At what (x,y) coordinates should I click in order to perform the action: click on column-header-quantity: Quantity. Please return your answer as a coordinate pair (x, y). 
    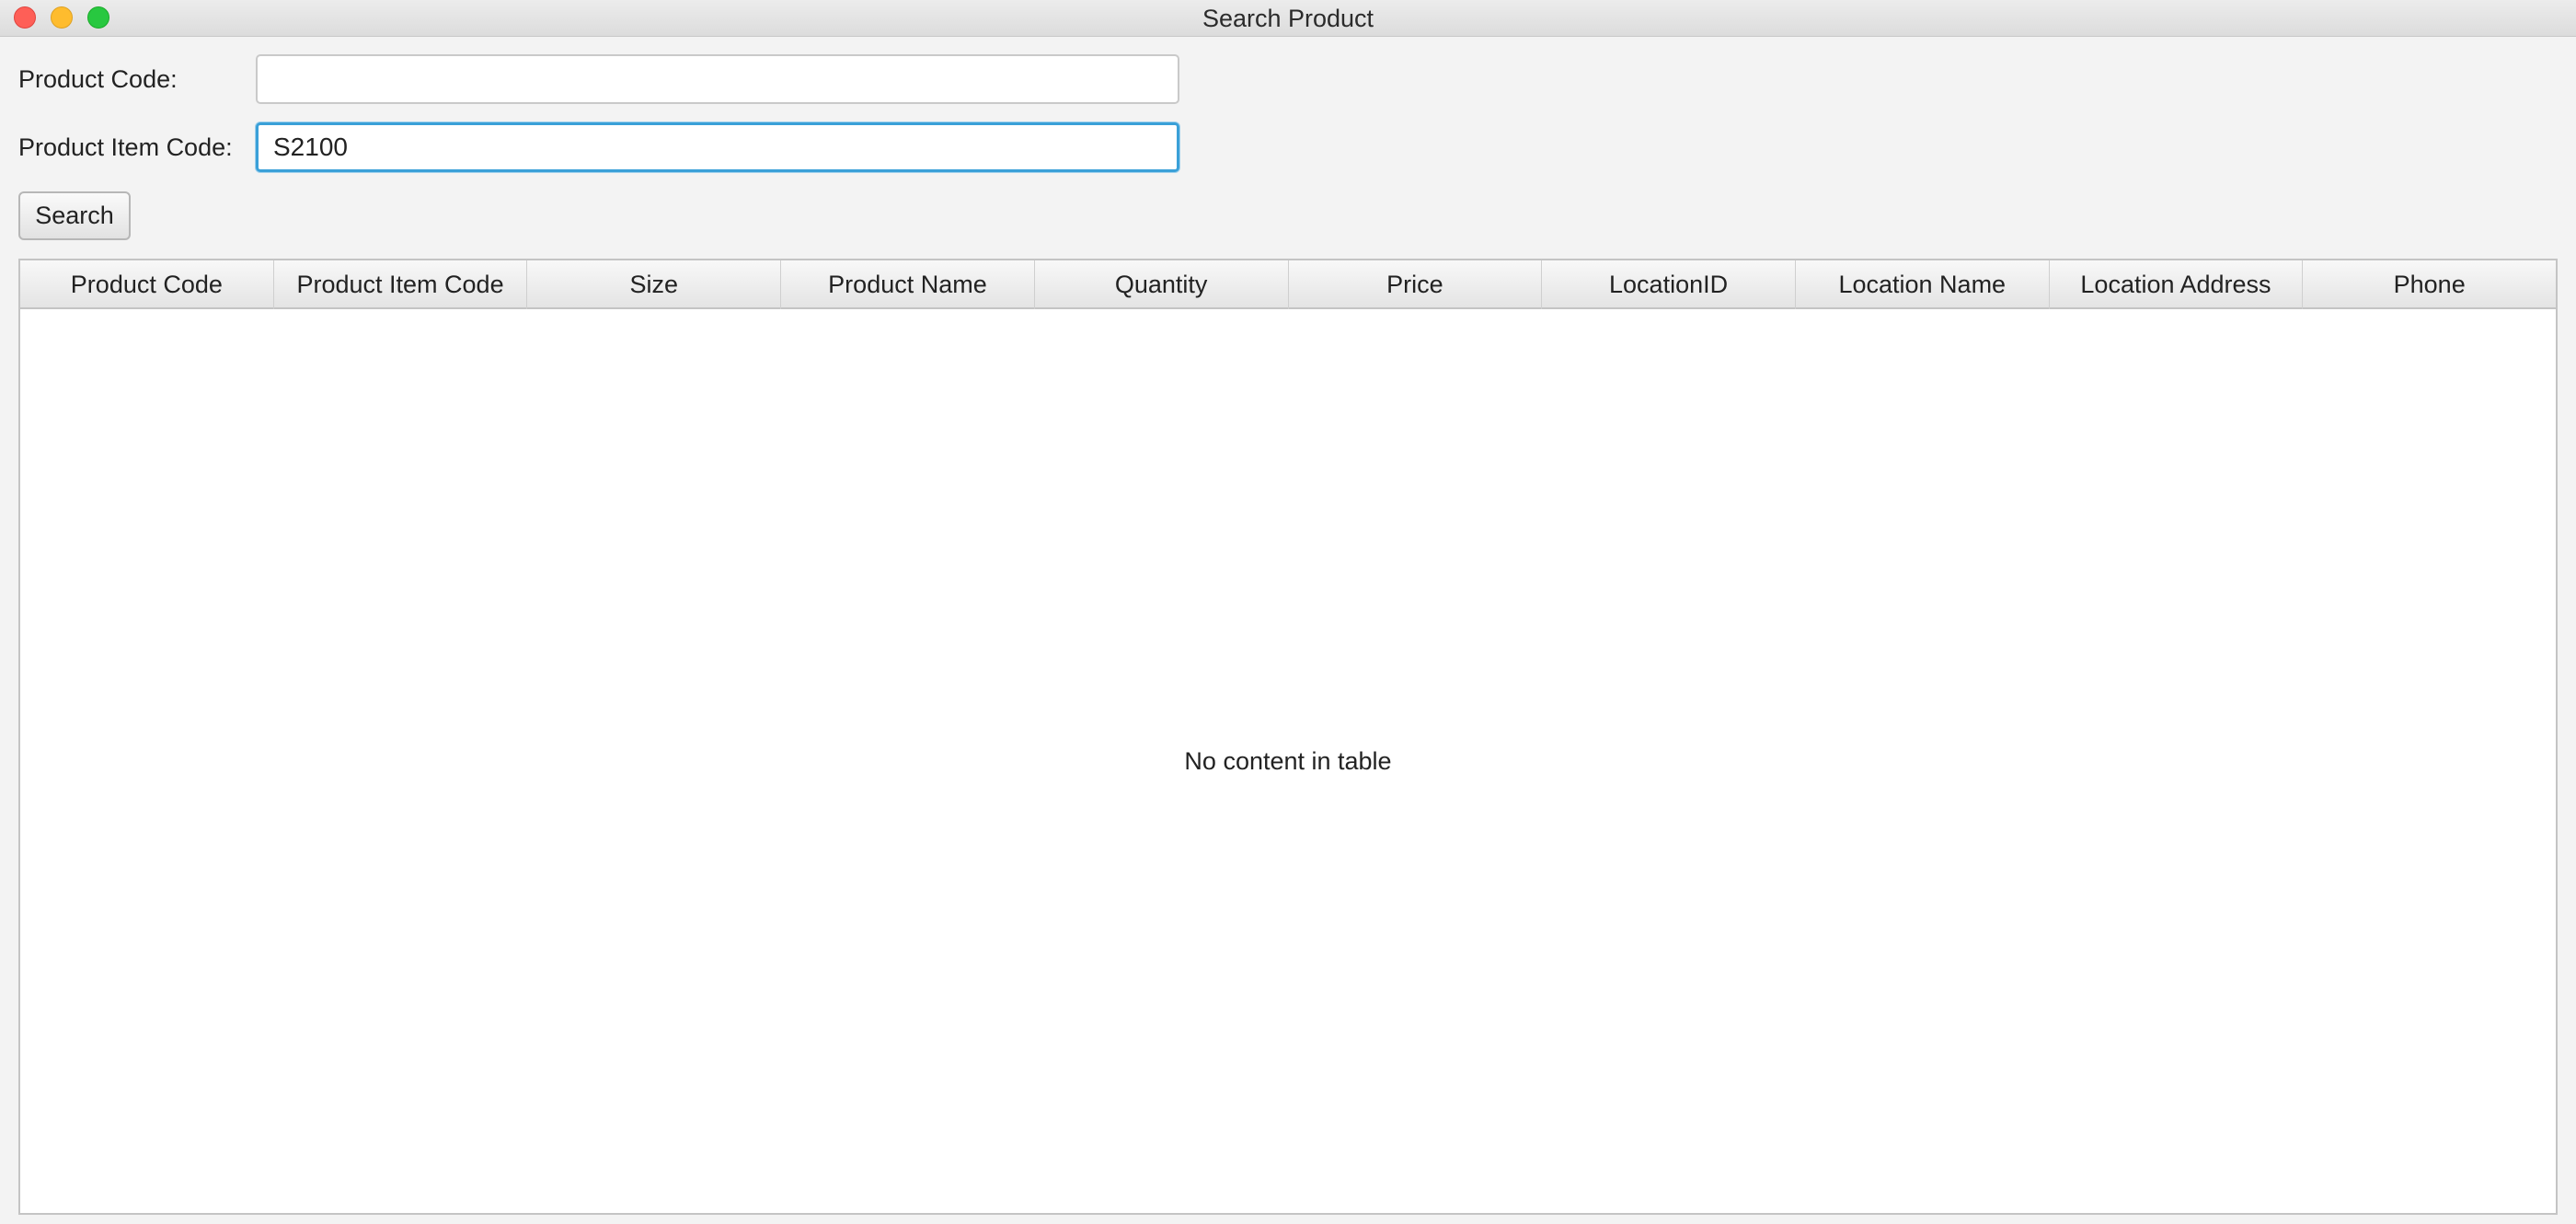
    Looking at the image, I should click on (1162, 284).